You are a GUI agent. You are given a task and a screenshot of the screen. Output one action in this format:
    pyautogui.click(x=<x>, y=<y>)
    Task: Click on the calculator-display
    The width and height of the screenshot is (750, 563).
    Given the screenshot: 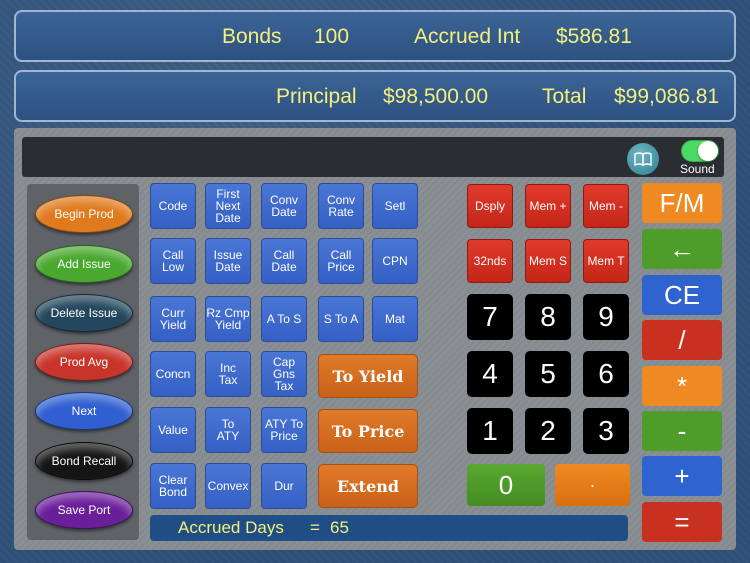 What is the action you would take?
    pyautogui.click(x=373, y=157)
    